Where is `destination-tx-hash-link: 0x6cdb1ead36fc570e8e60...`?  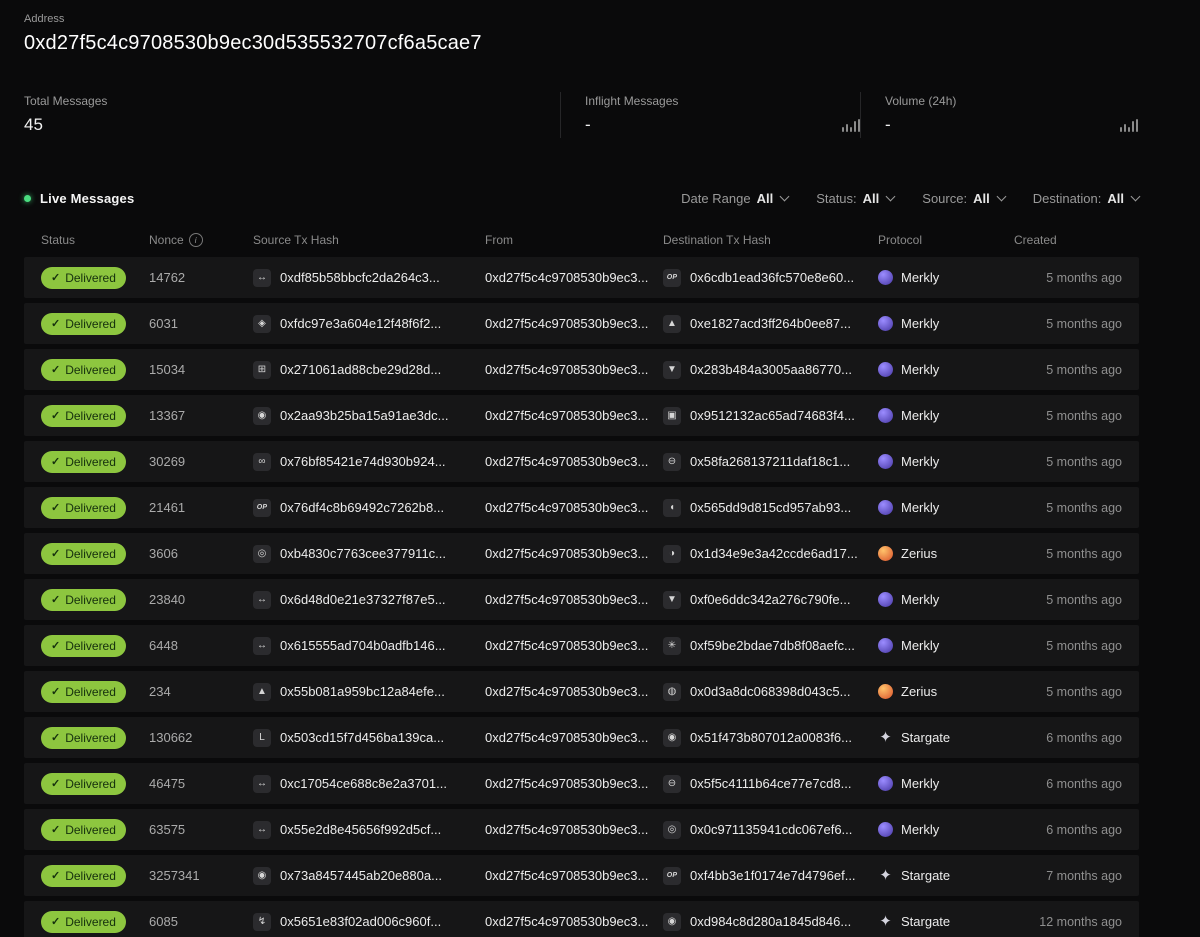
destination-tx-hash-link: 0x6cdb1ead36fc570e8e60... is located at coordinates (772, 277).